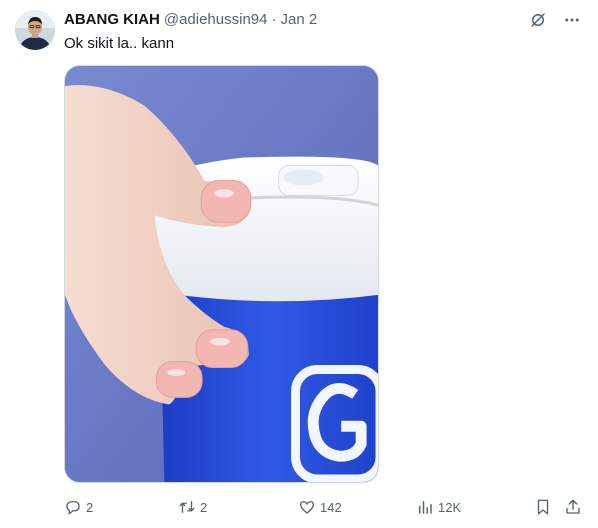  What do you see at coordinates (73, 508) in the screenshot?
I see `reply-icon` at bounding box center [73, 508].